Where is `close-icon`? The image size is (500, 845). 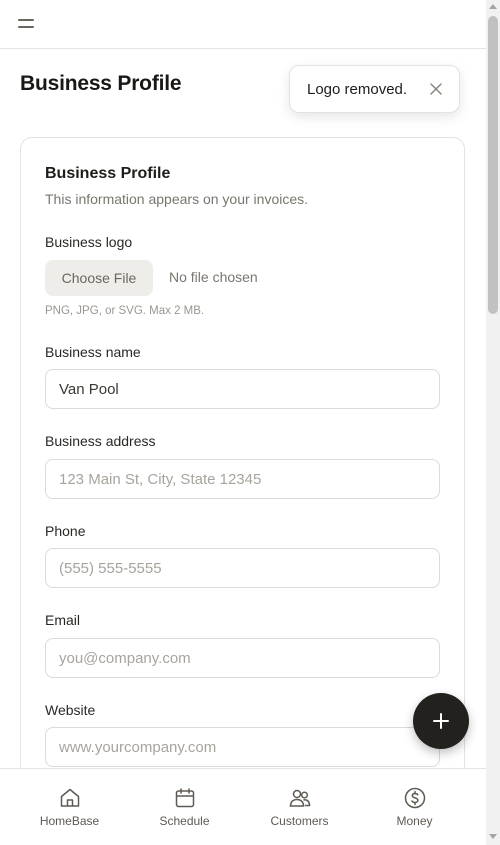 close-icon is located at coordinates (436, 89).